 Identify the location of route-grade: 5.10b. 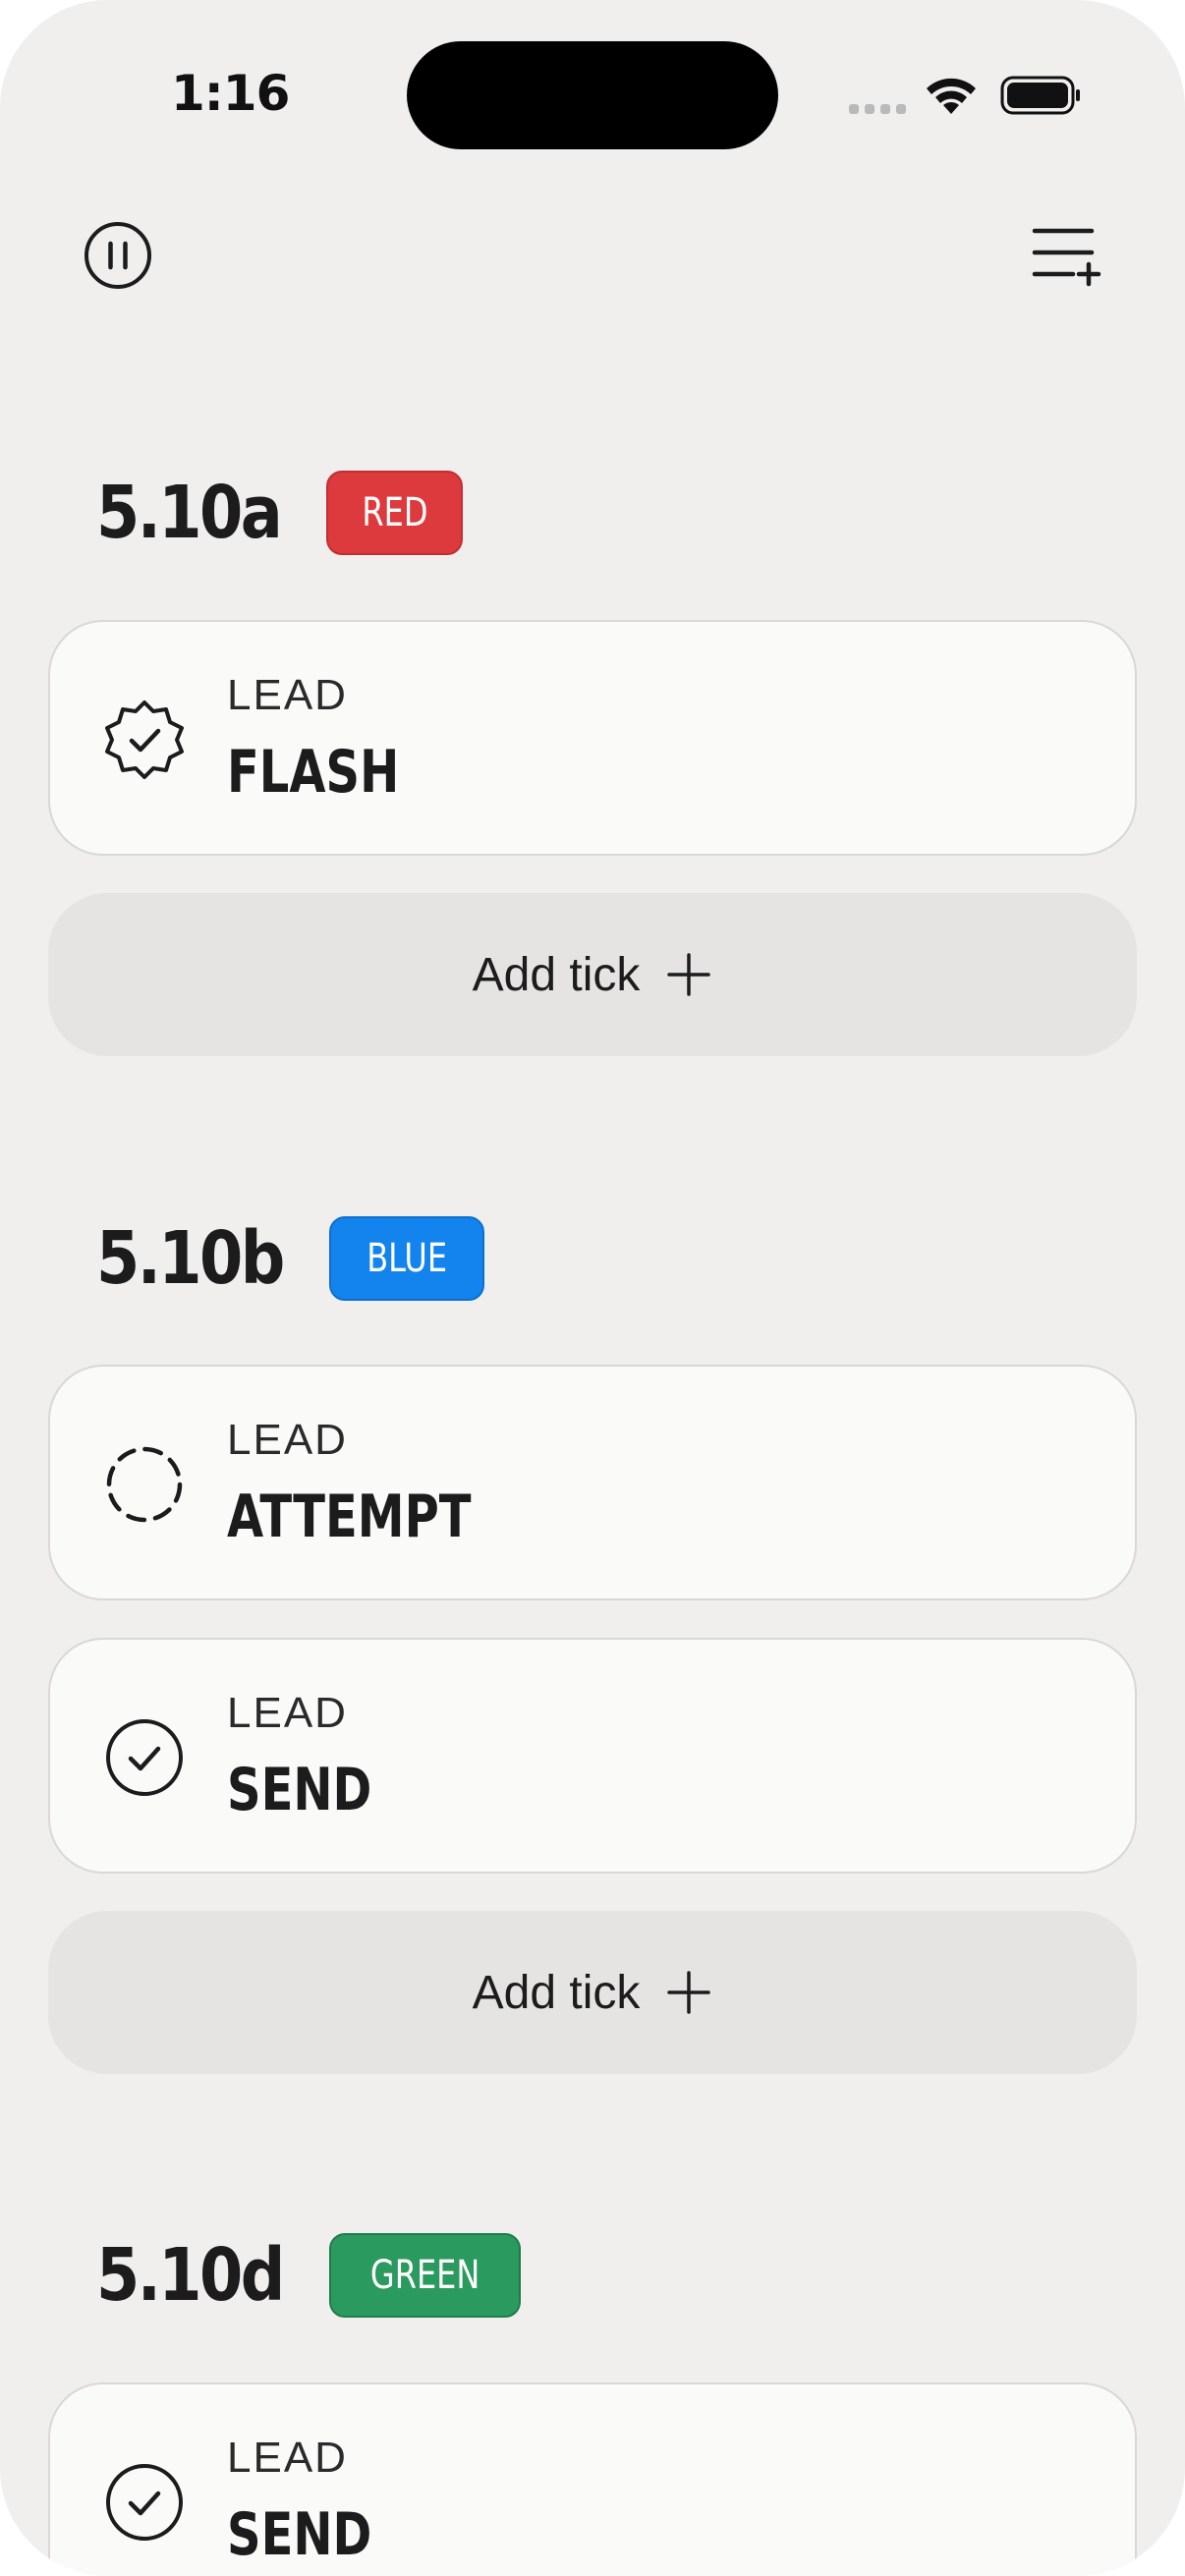
(191, 1258).